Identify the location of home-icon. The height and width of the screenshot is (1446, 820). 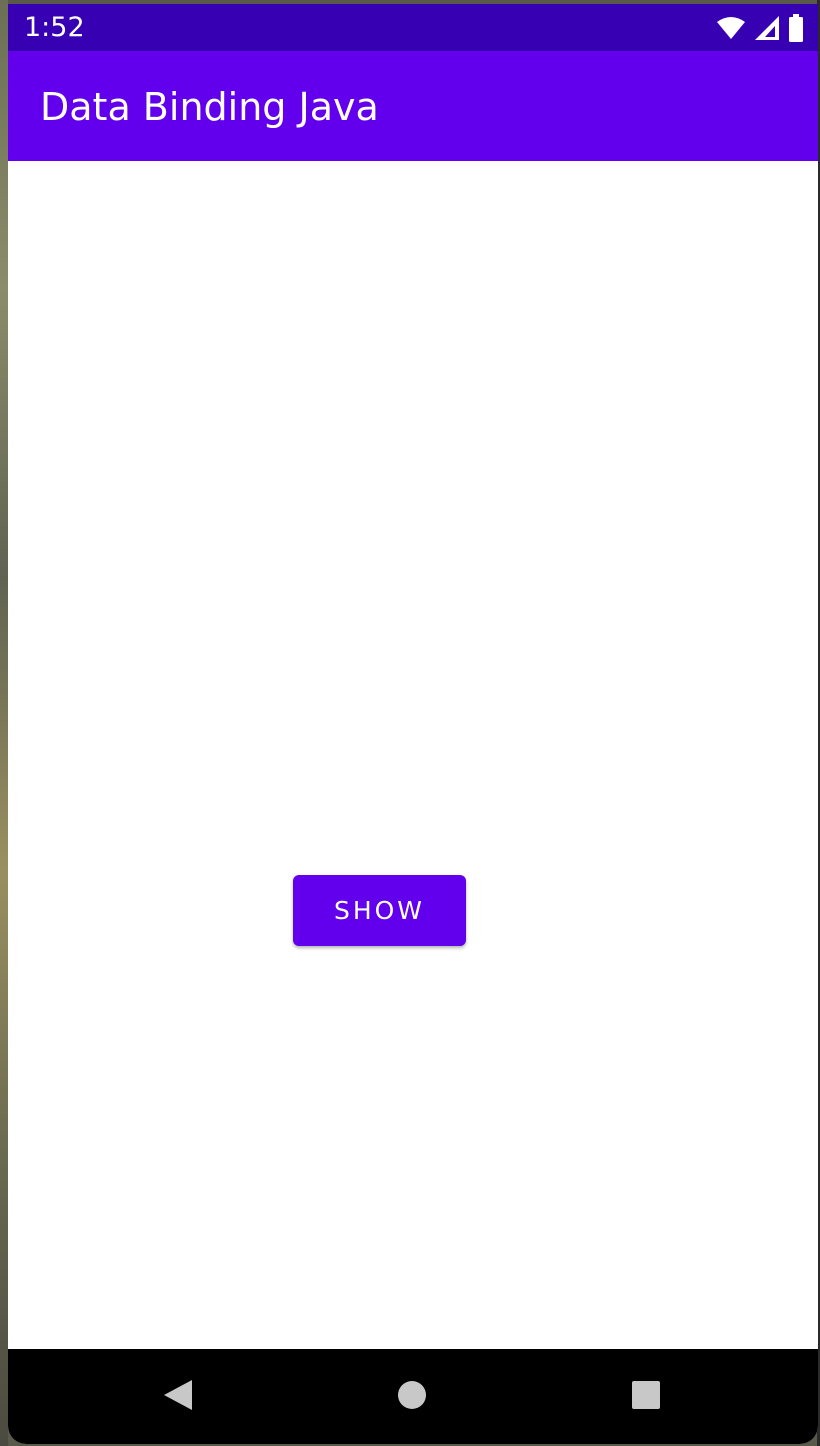
(412, 1397).